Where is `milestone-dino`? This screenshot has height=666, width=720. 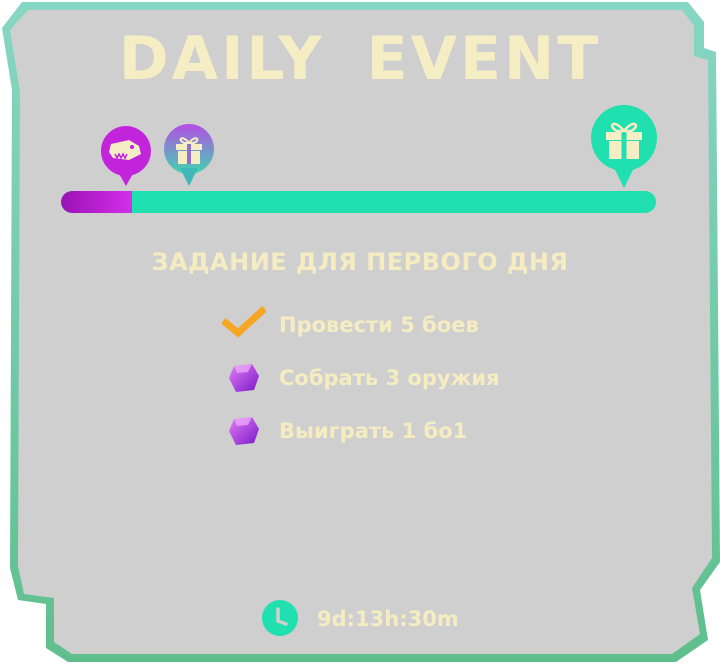
milestone-dino is located at coordinates (126, 159).